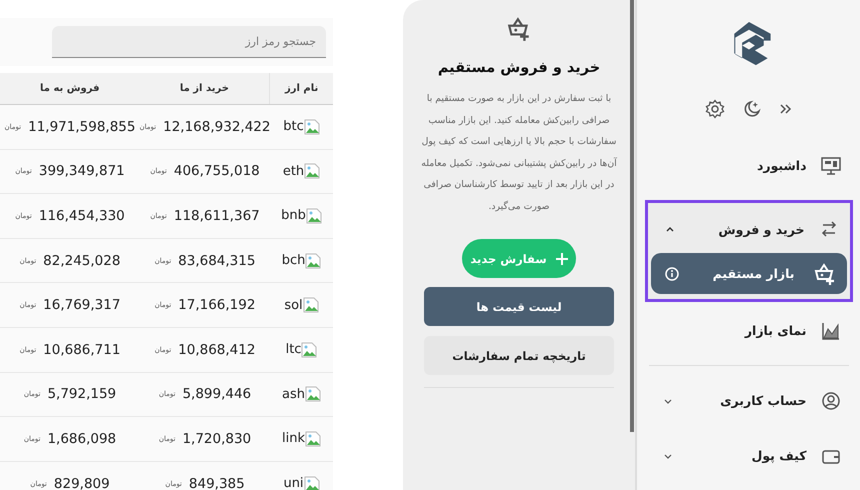 Image resolution: width=860 pixels, height=490 pixels. I want to click on menu-button: لیست قیمت ها, so click(519, 306).